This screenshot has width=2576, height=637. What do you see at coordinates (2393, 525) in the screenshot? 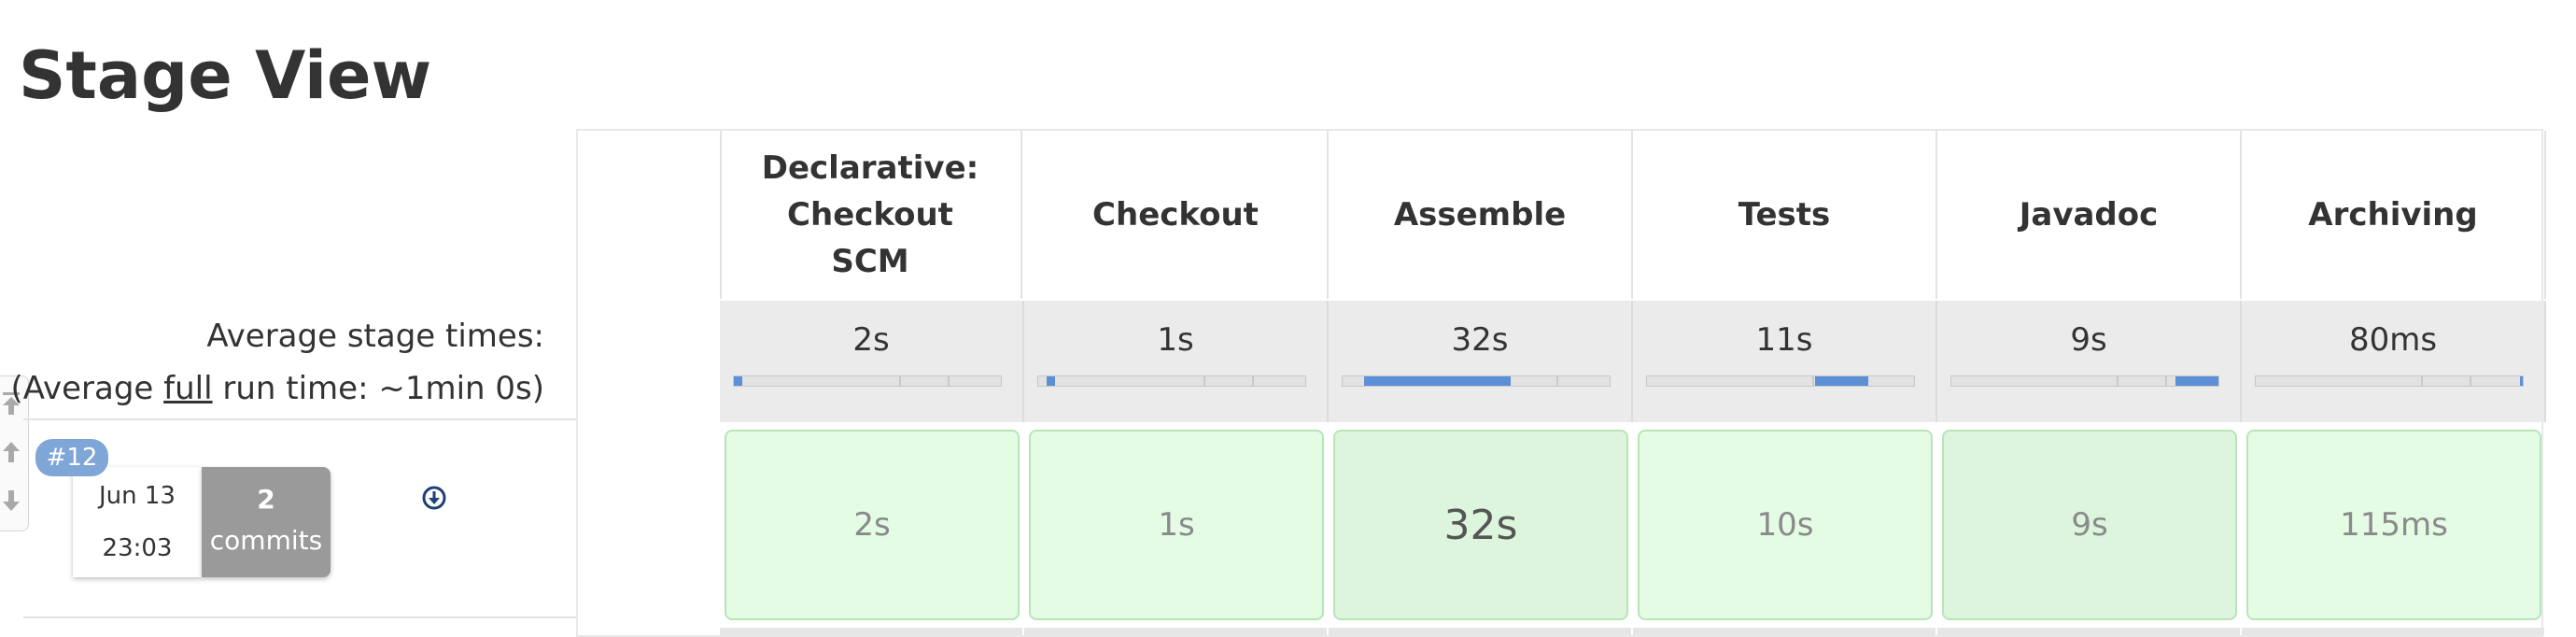
I see `stage-run-cell: 115ms` at bounding box center [2393, 525].